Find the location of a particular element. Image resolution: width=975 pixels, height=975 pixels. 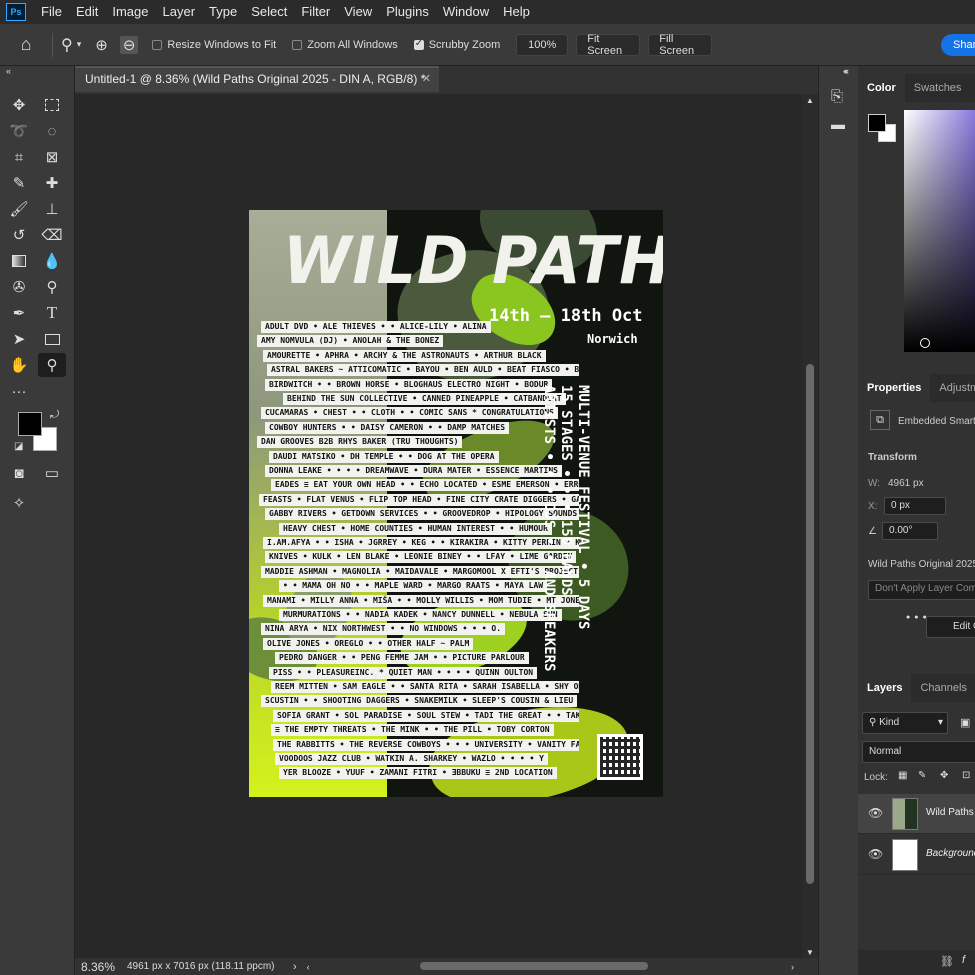

x-position-field: 0 px is located at coordinates (915, 506).